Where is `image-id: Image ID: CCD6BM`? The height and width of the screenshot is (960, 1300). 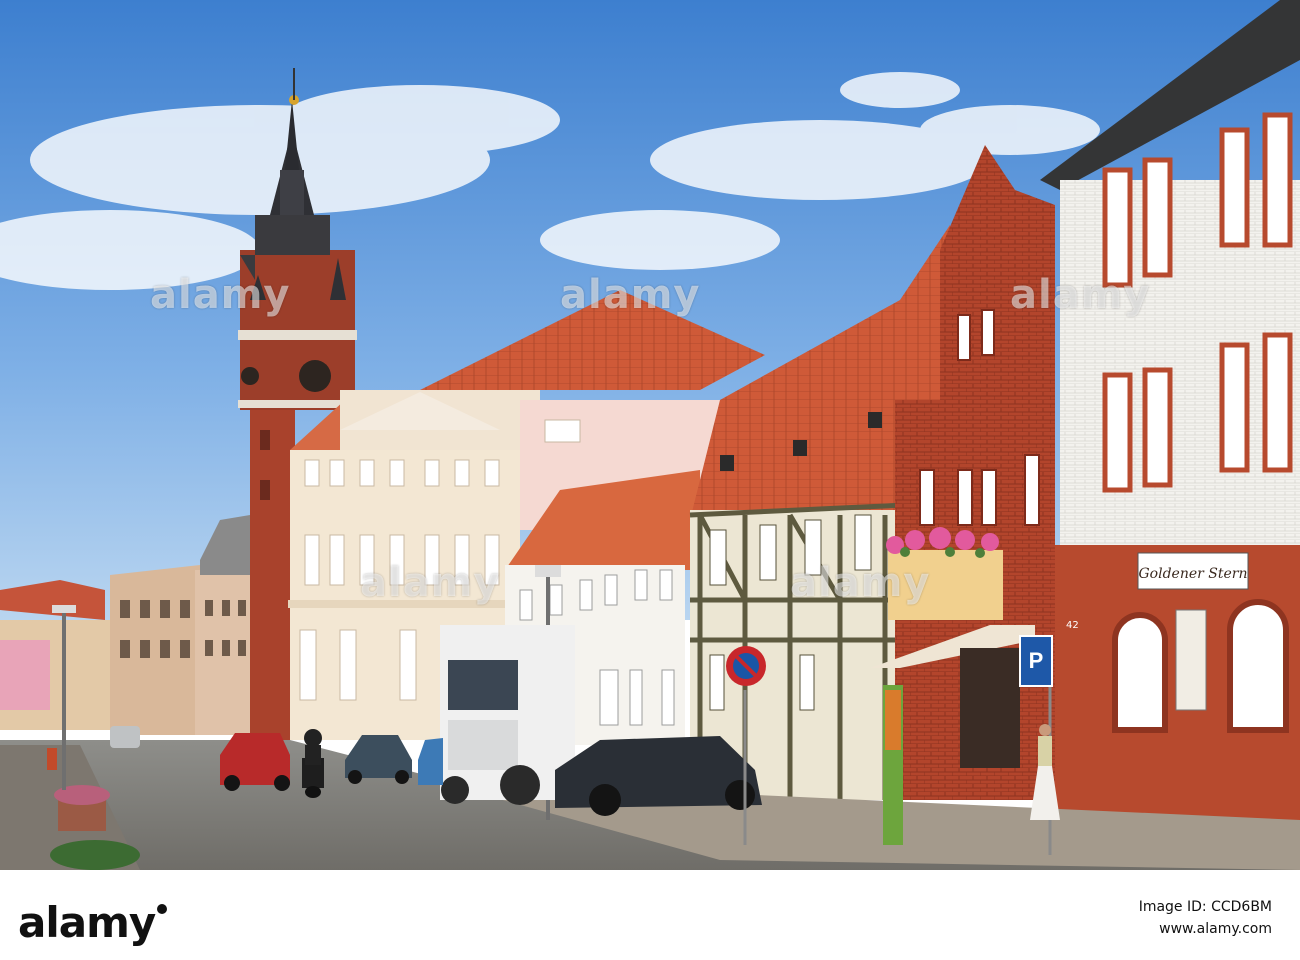 image-id: Image ID: CCD6BM is located at coordinates (1205, 907).